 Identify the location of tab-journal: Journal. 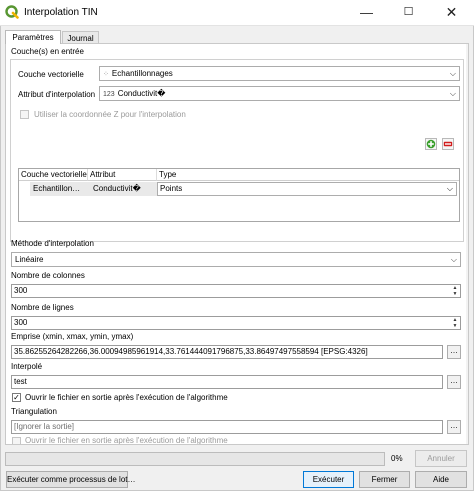
(80, 37).